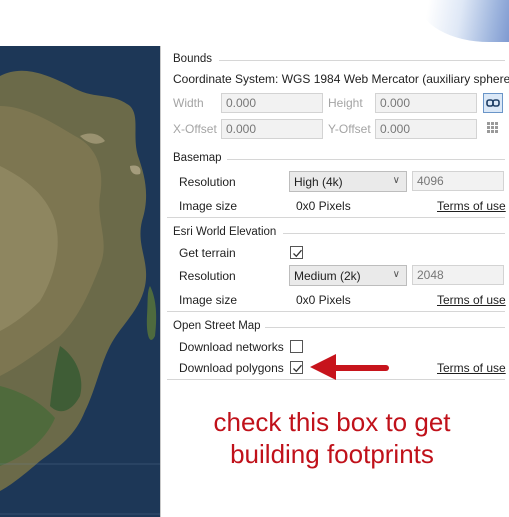 The height and width of the screenshot is (517, 509). What do you see at coordinates (362, 60) in the screenshot?
I see `bounds-divider` at bounding box center [362, 60].